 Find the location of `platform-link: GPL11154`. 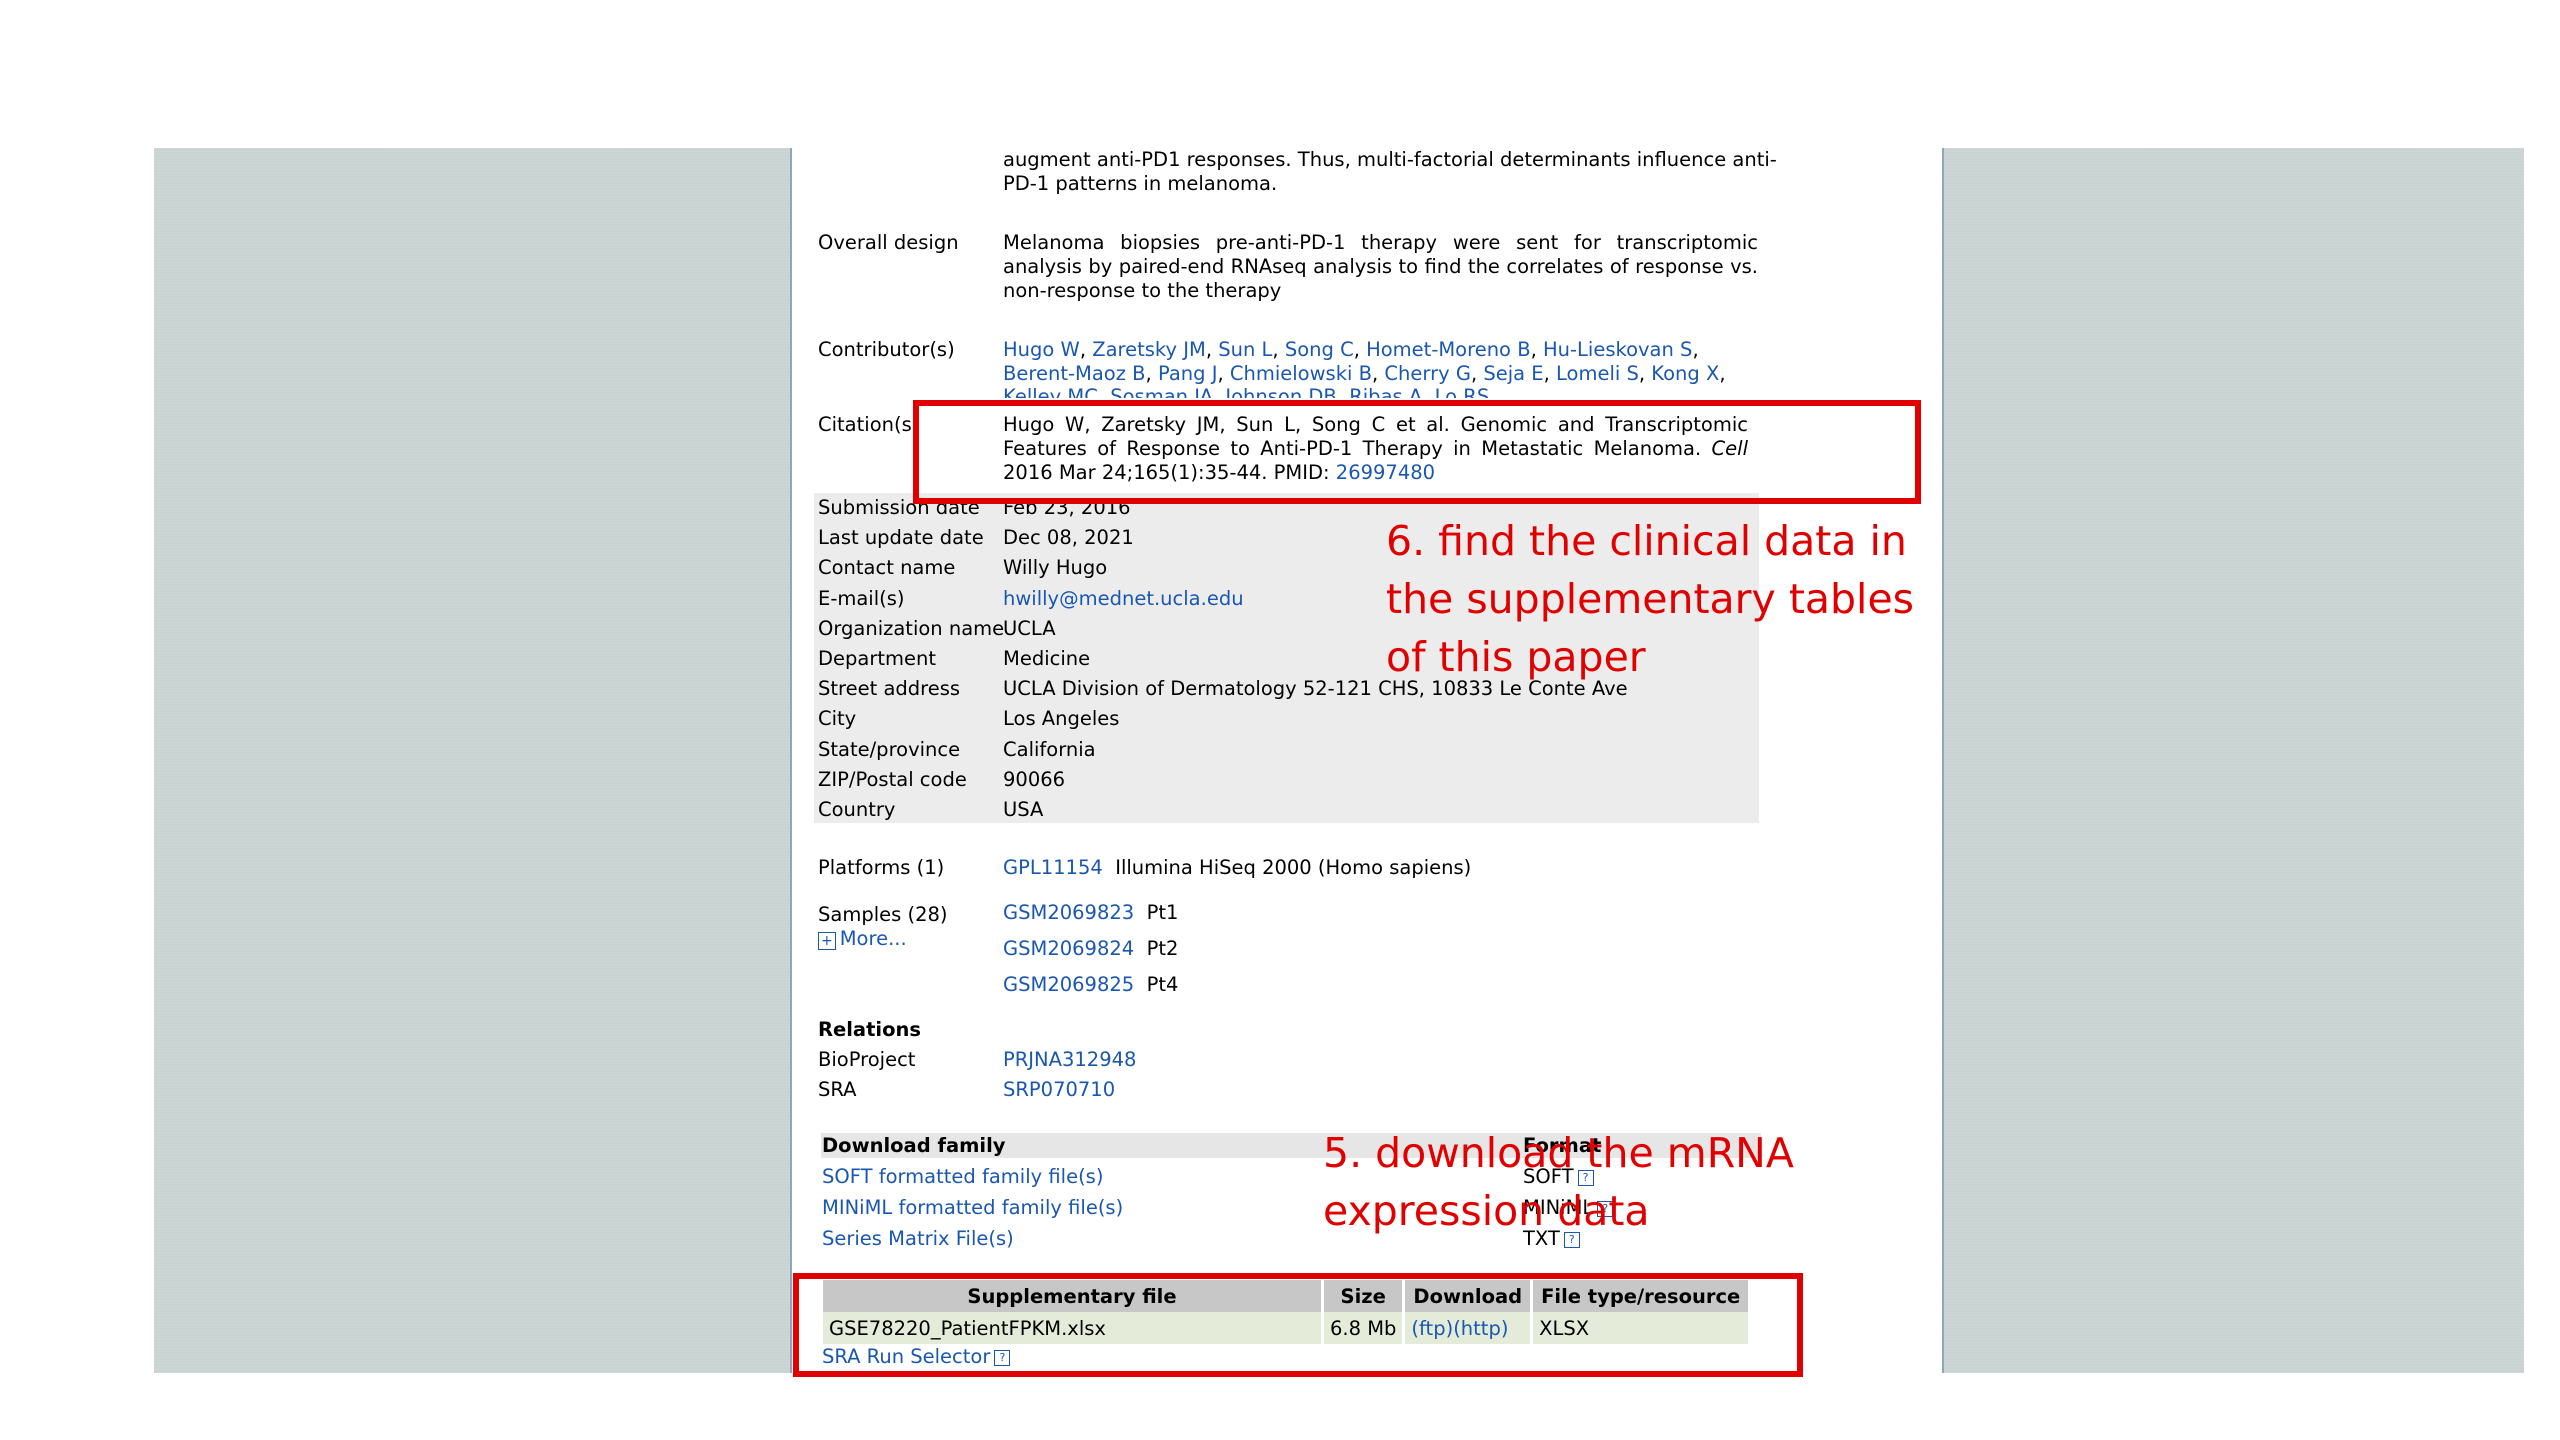

platform-link: GPL11154 is located at coordinates (1053, 867).